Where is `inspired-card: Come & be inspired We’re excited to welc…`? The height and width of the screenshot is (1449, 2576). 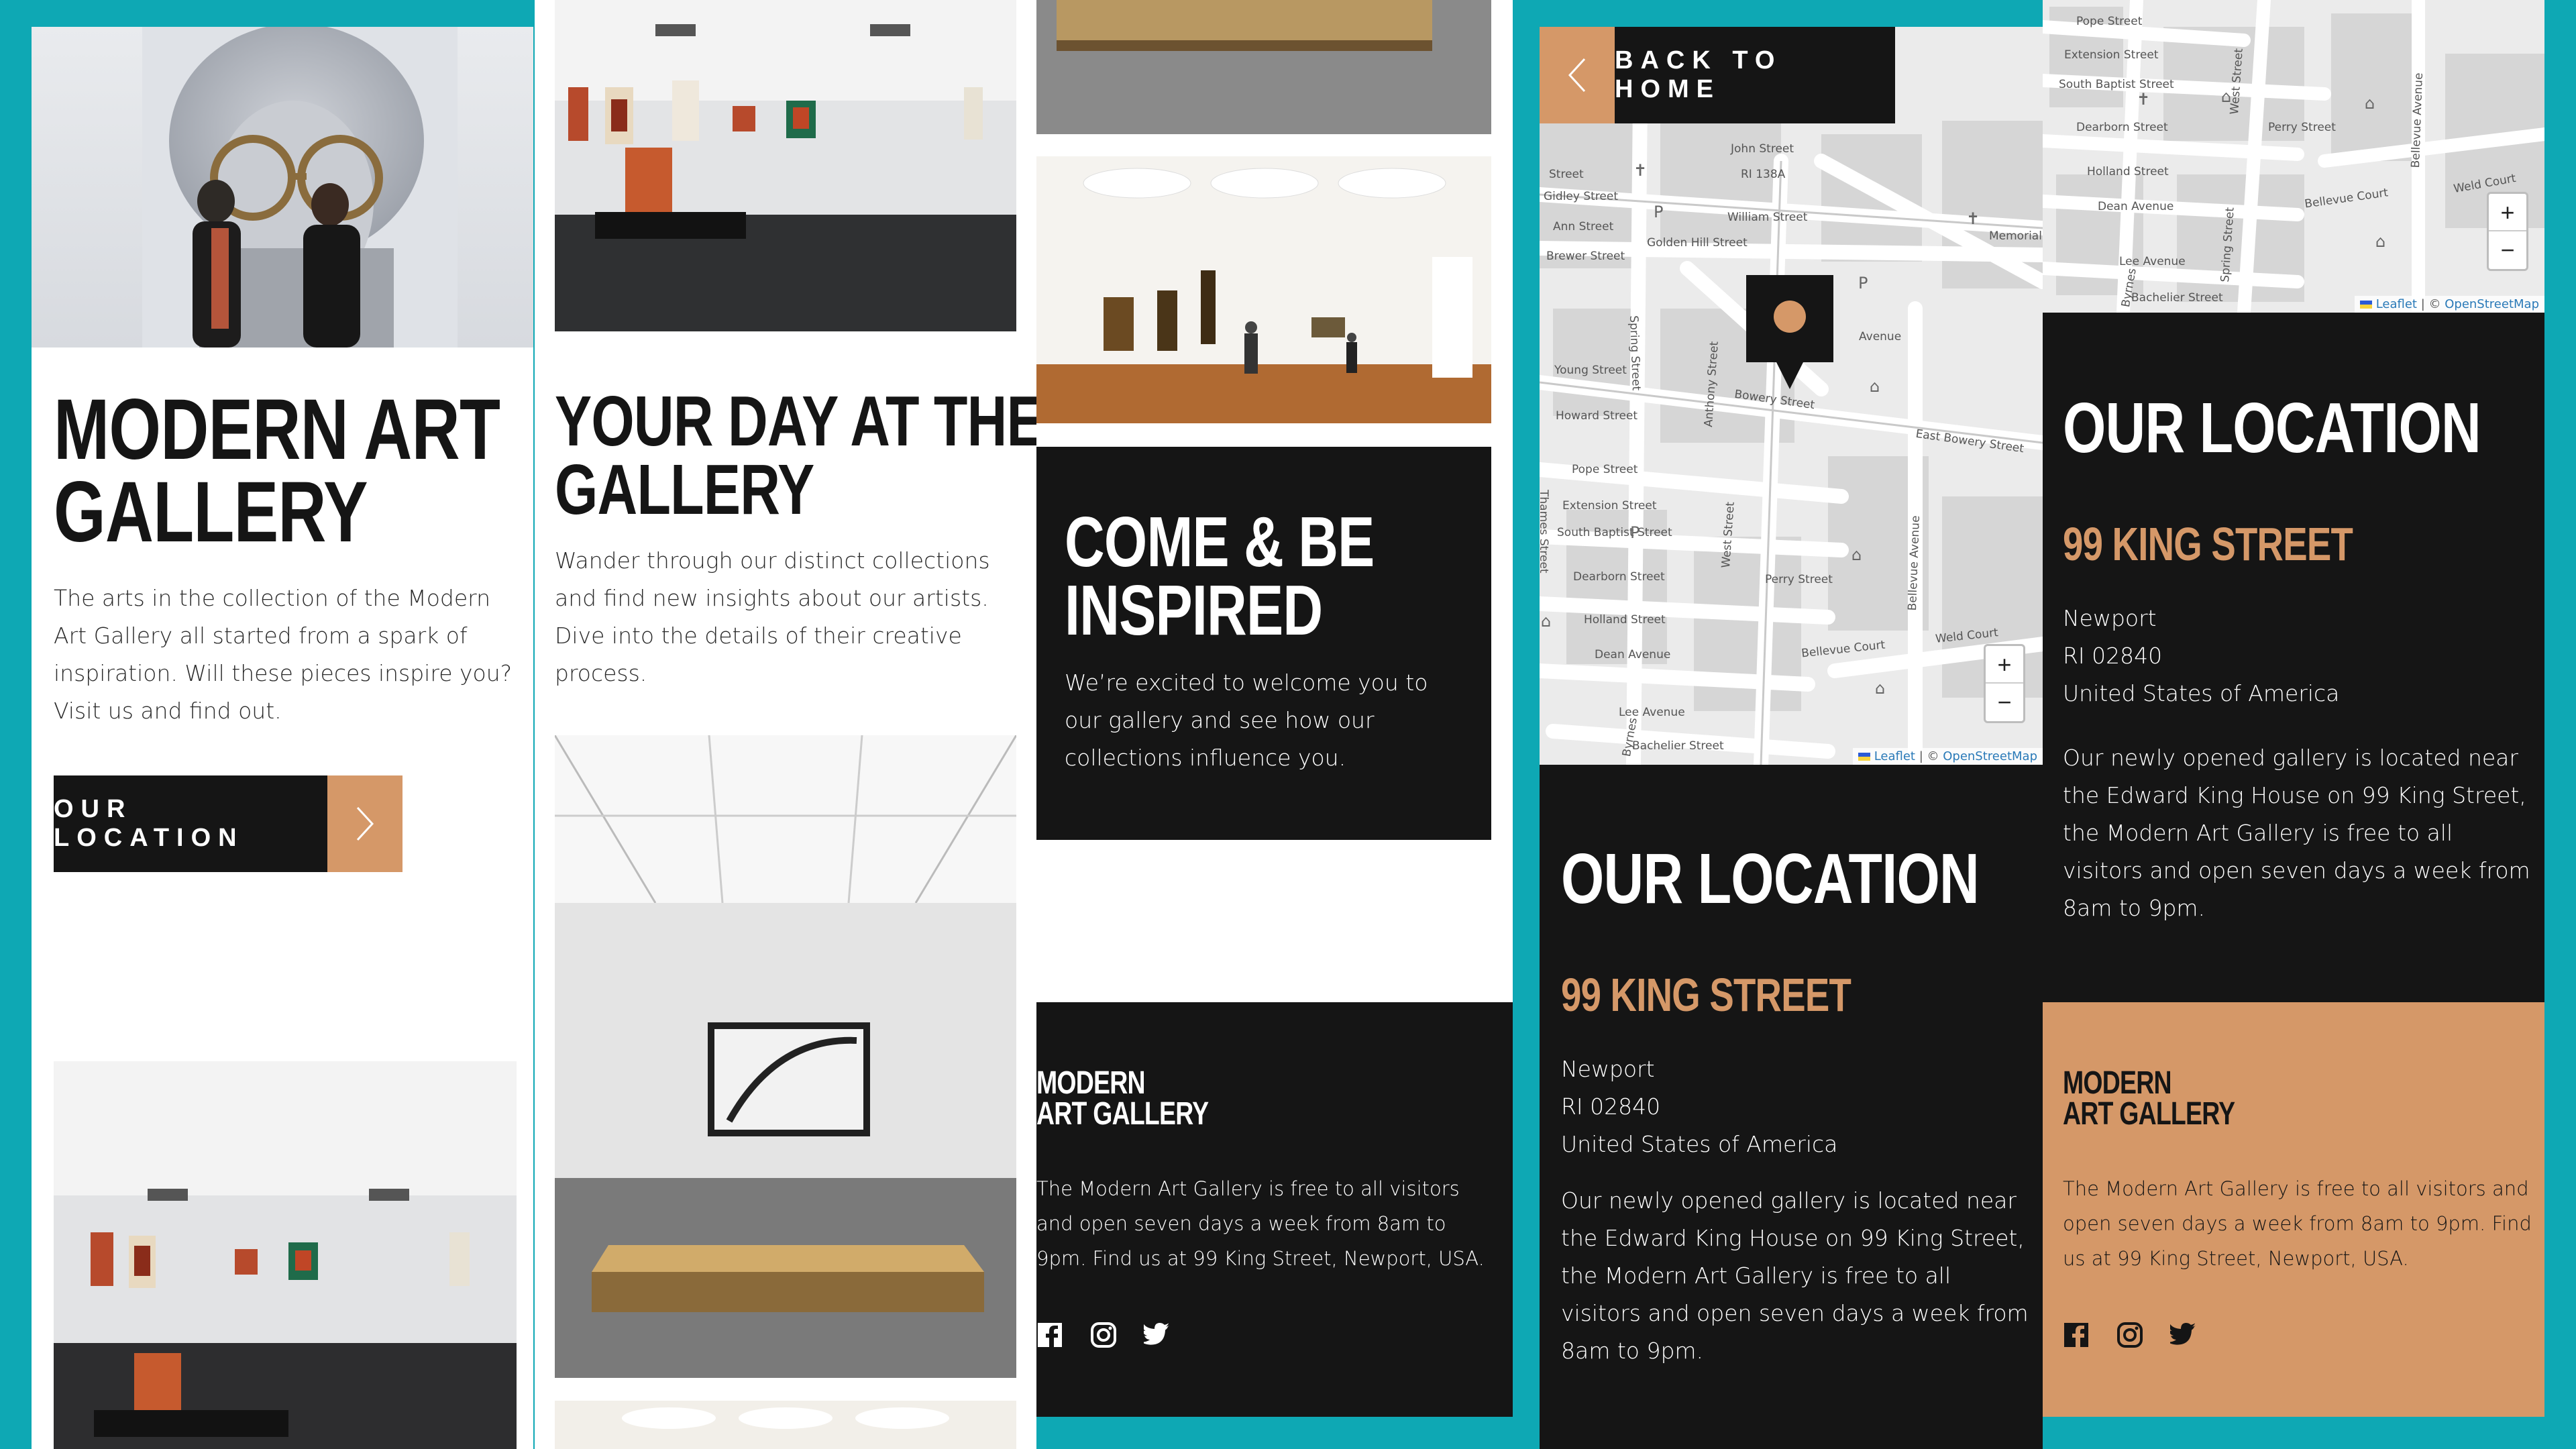 inspired-card: Come & be inspired We’re excited to welc… is located at coordinates (1263, 643).